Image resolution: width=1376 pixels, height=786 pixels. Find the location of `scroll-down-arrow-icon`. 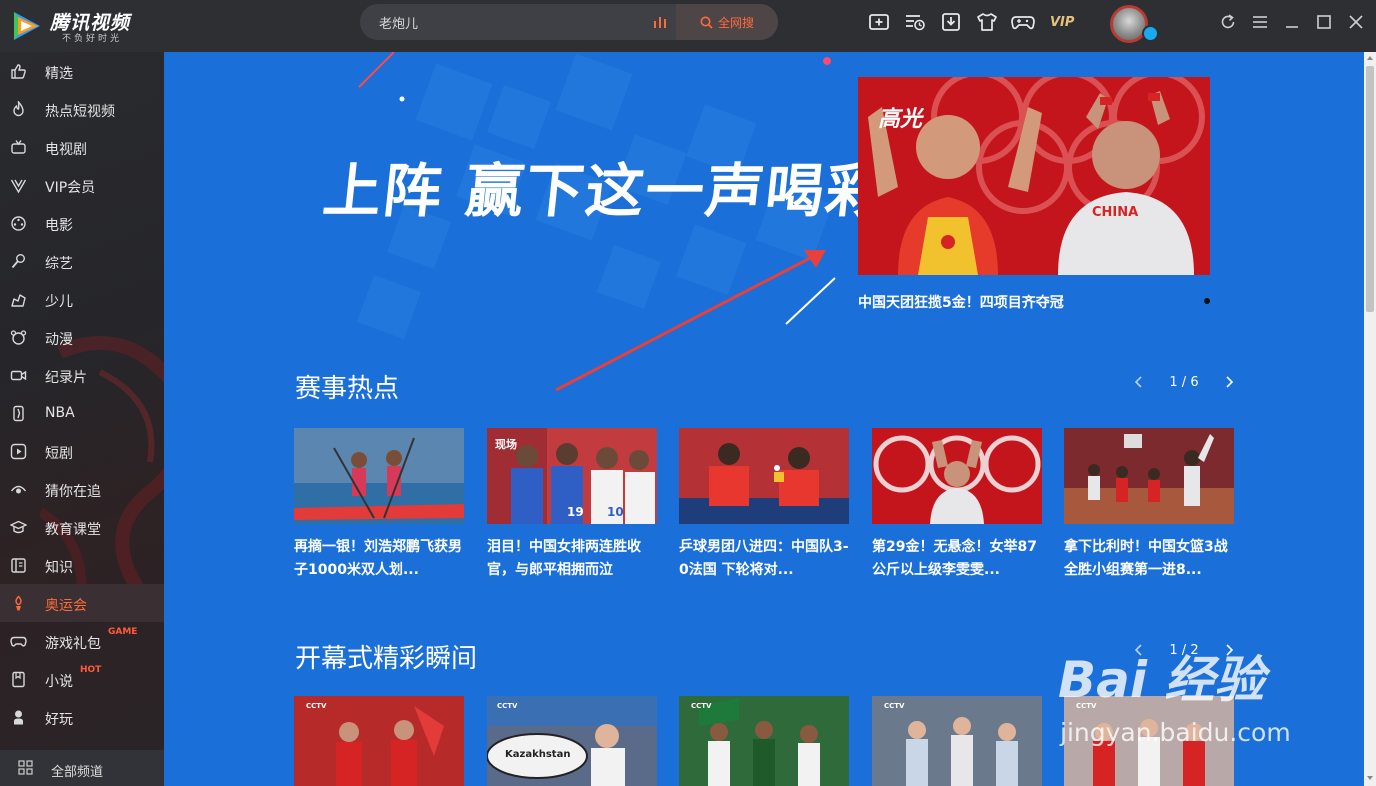

scroll-down-arrow-icon is located at coordinates (1370, 778).